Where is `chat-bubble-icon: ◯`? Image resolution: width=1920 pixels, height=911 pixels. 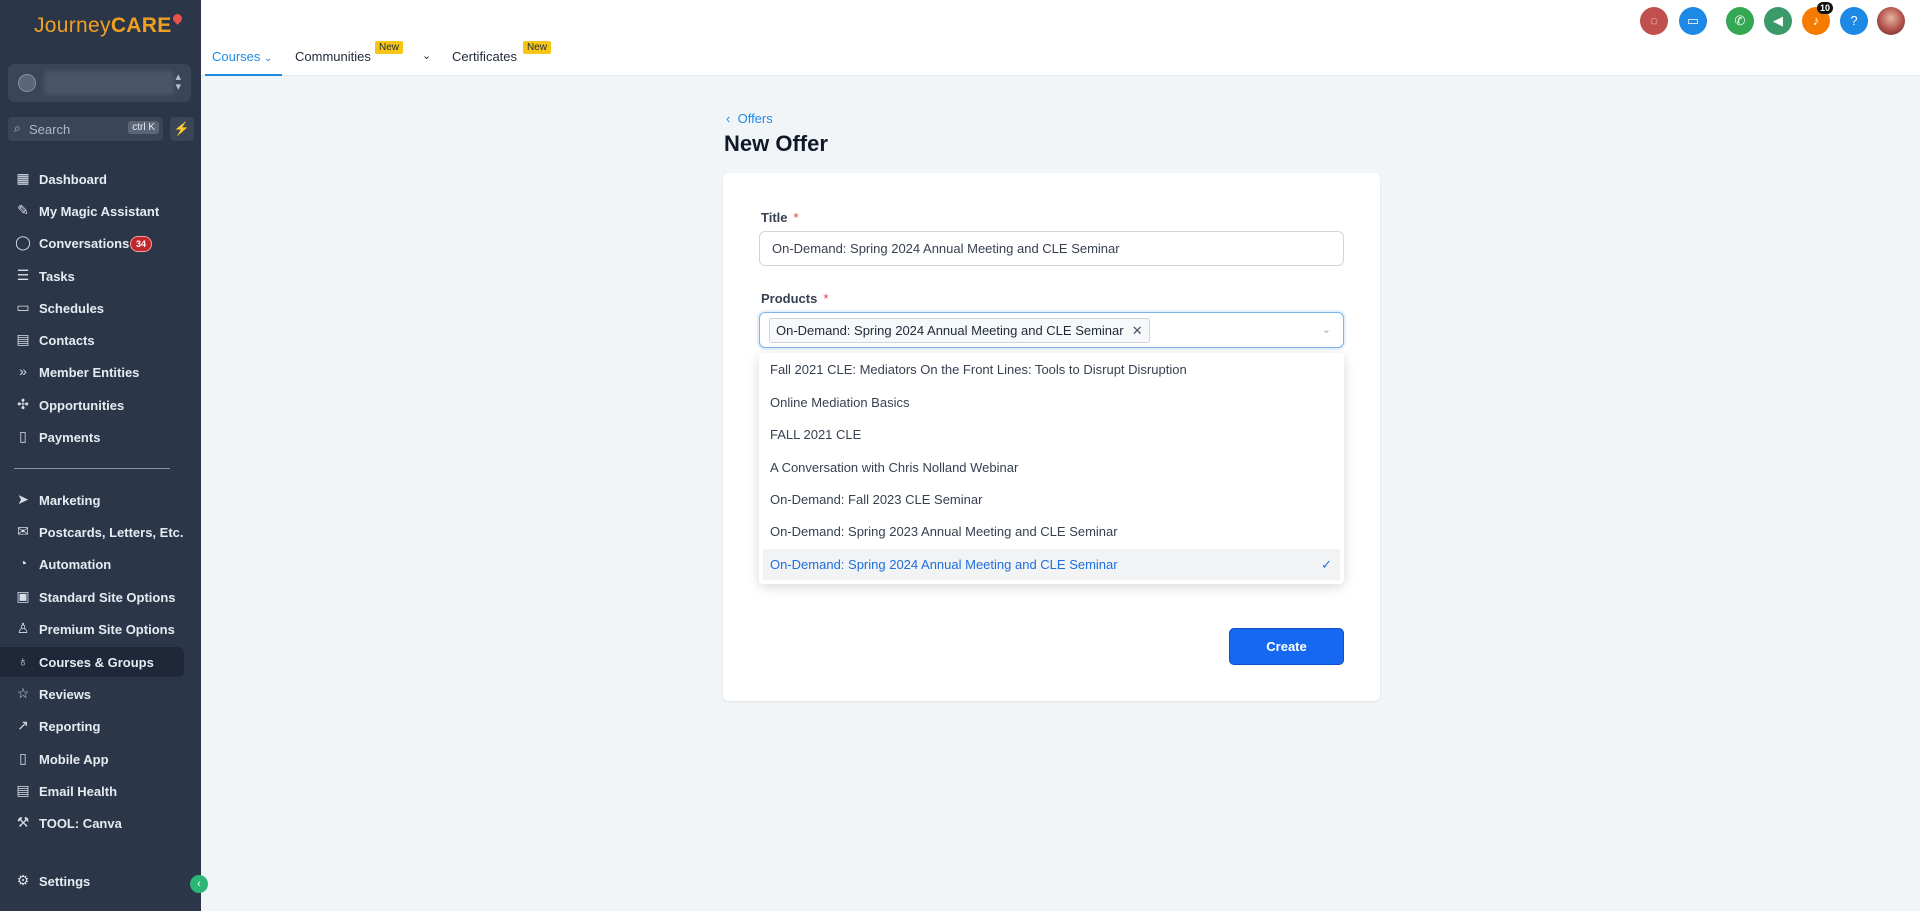 chat-bubble-icon: ◯ is located at coordinates (23, 242).